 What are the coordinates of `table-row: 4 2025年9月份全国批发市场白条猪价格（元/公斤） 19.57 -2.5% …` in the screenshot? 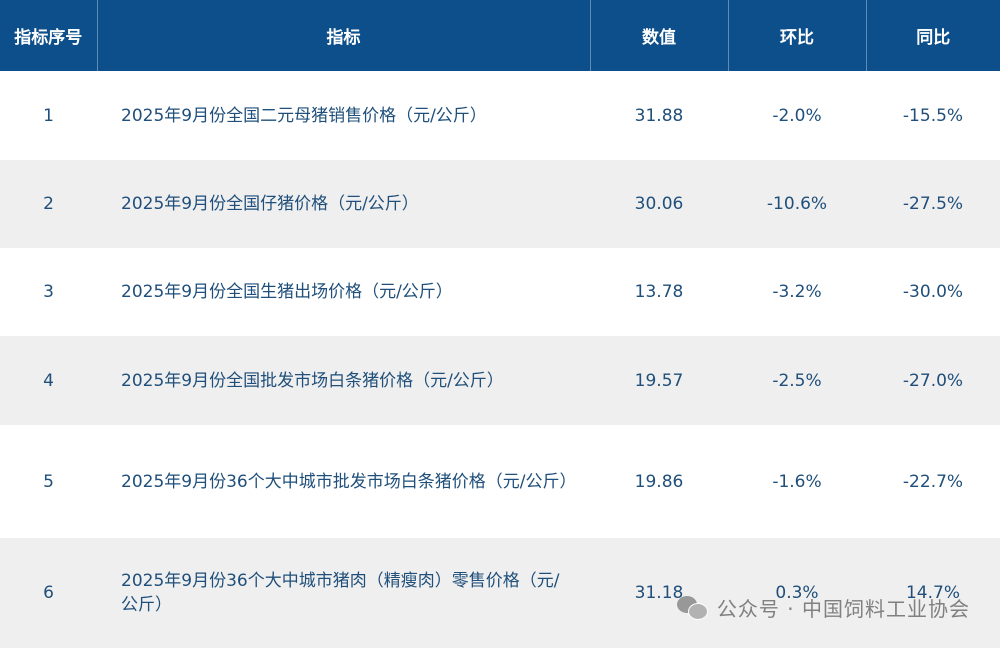 It's located at (500, 380).